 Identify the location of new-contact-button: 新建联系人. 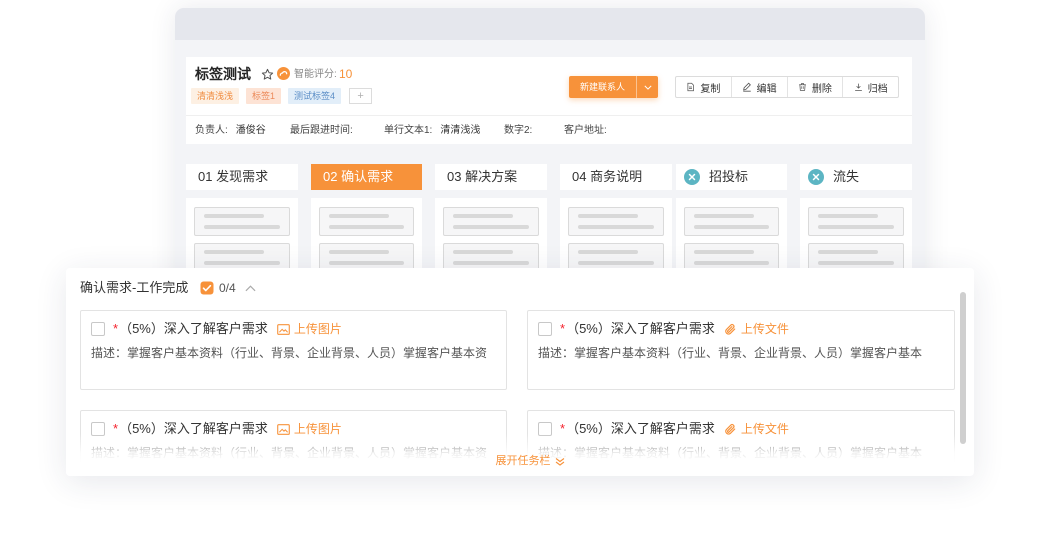
(613, 87).